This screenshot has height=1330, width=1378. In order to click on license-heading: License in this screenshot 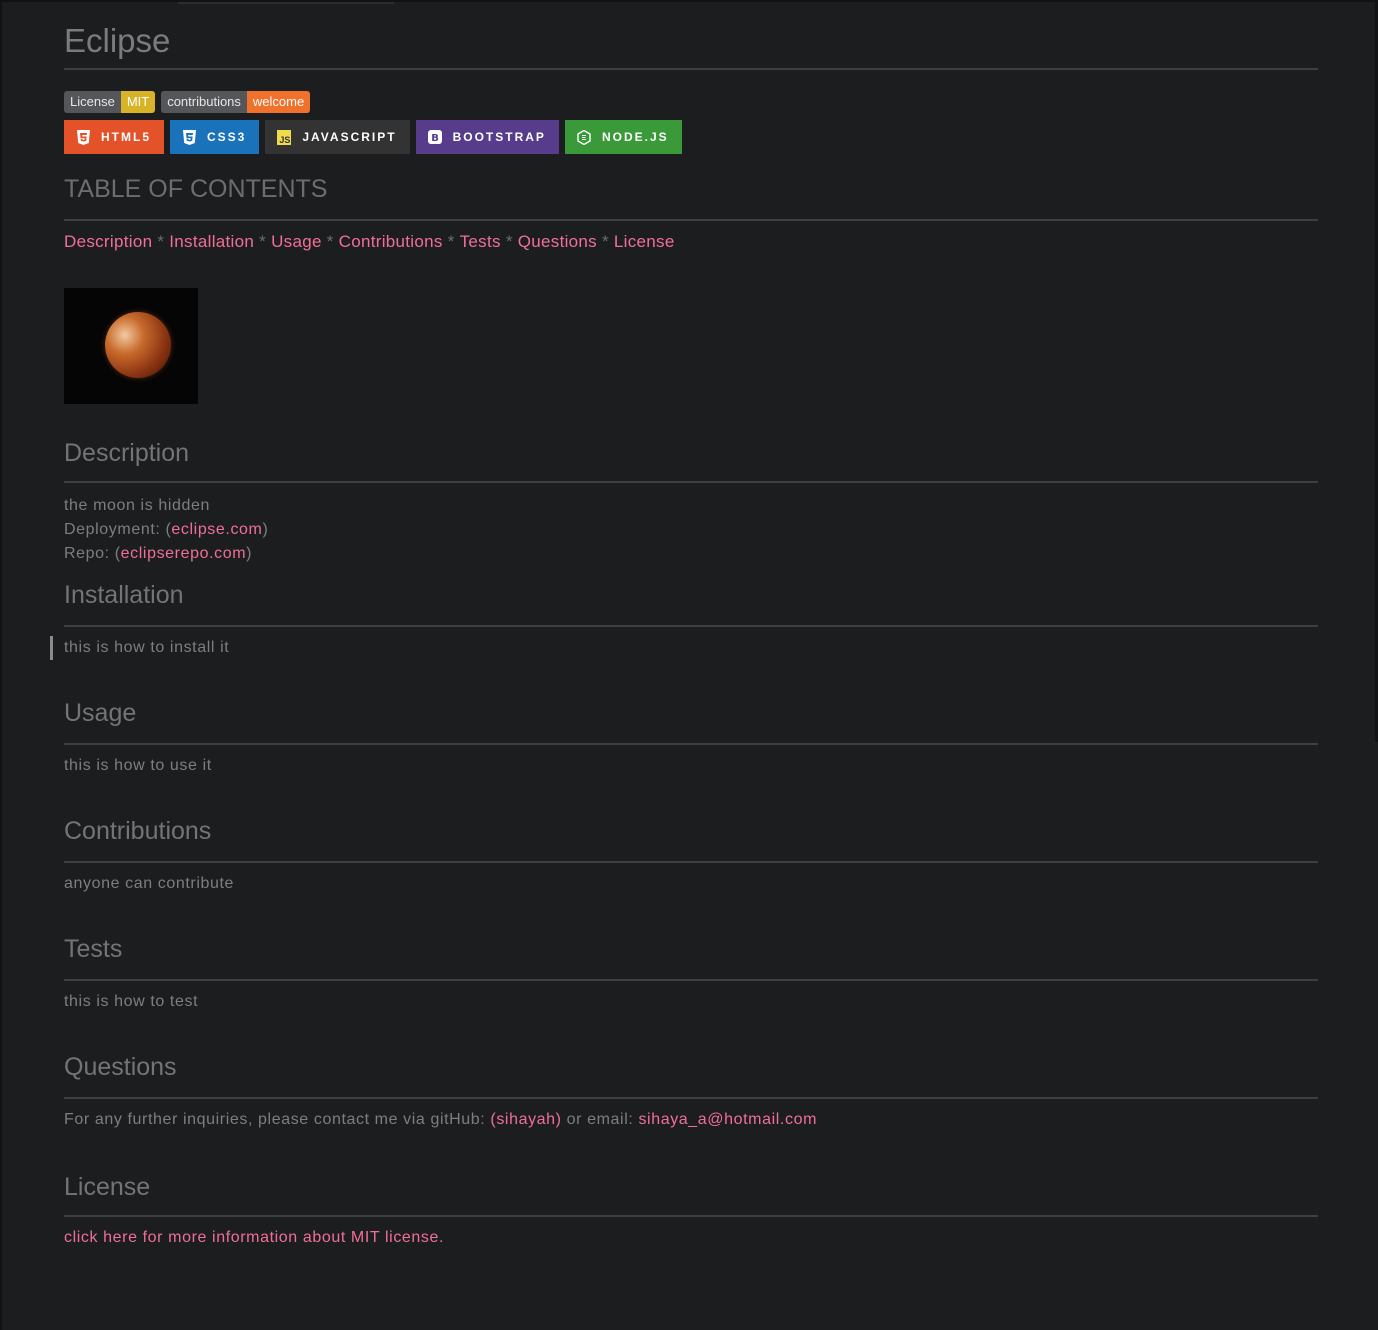, I will do `click(107, 1187)`.